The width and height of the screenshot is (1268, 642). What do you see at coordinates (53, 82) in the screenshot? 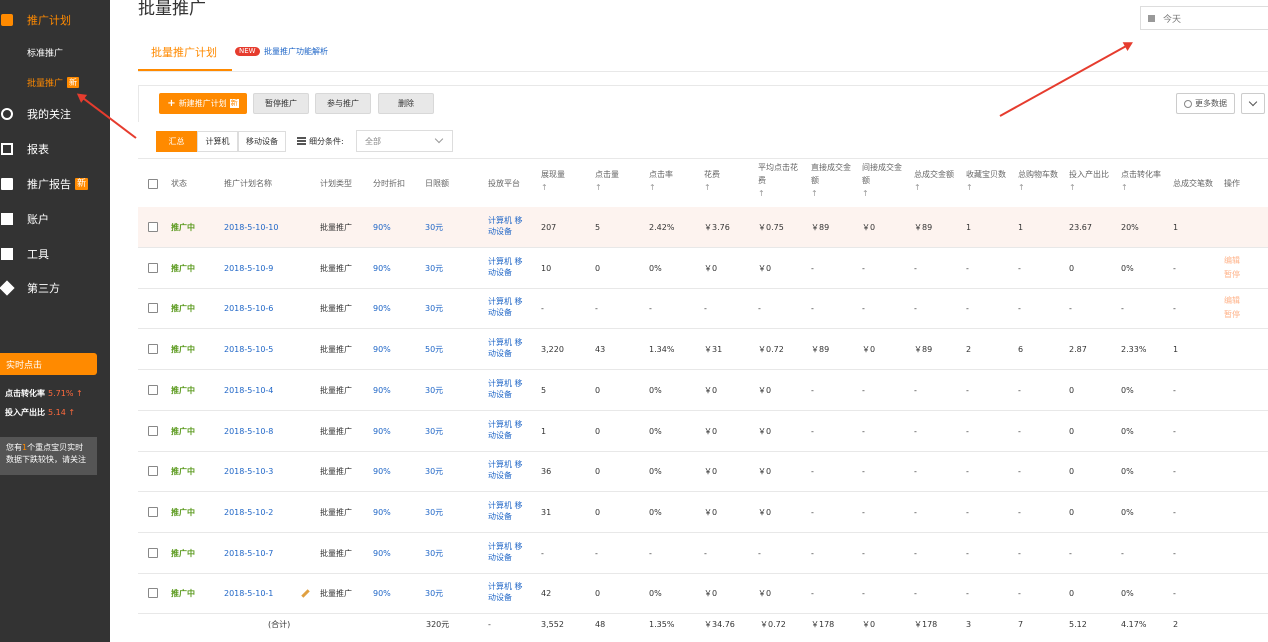
I see `sidebar-sub-batch: 批量推广 新` at bounding box center [53, 82].